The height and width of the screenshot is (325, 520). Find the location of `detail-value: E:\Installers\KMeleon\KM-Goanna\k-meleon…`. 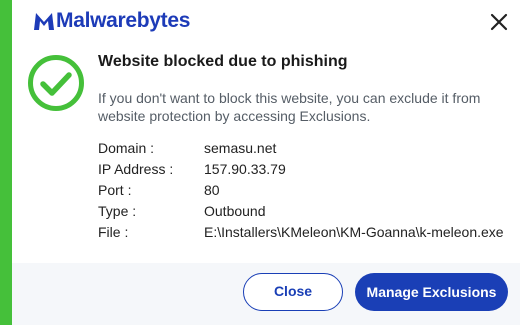

detail-value: E:\Installers\KMeleon\KM-Goanna\k-meleon… is located at coordinates (354, 232).